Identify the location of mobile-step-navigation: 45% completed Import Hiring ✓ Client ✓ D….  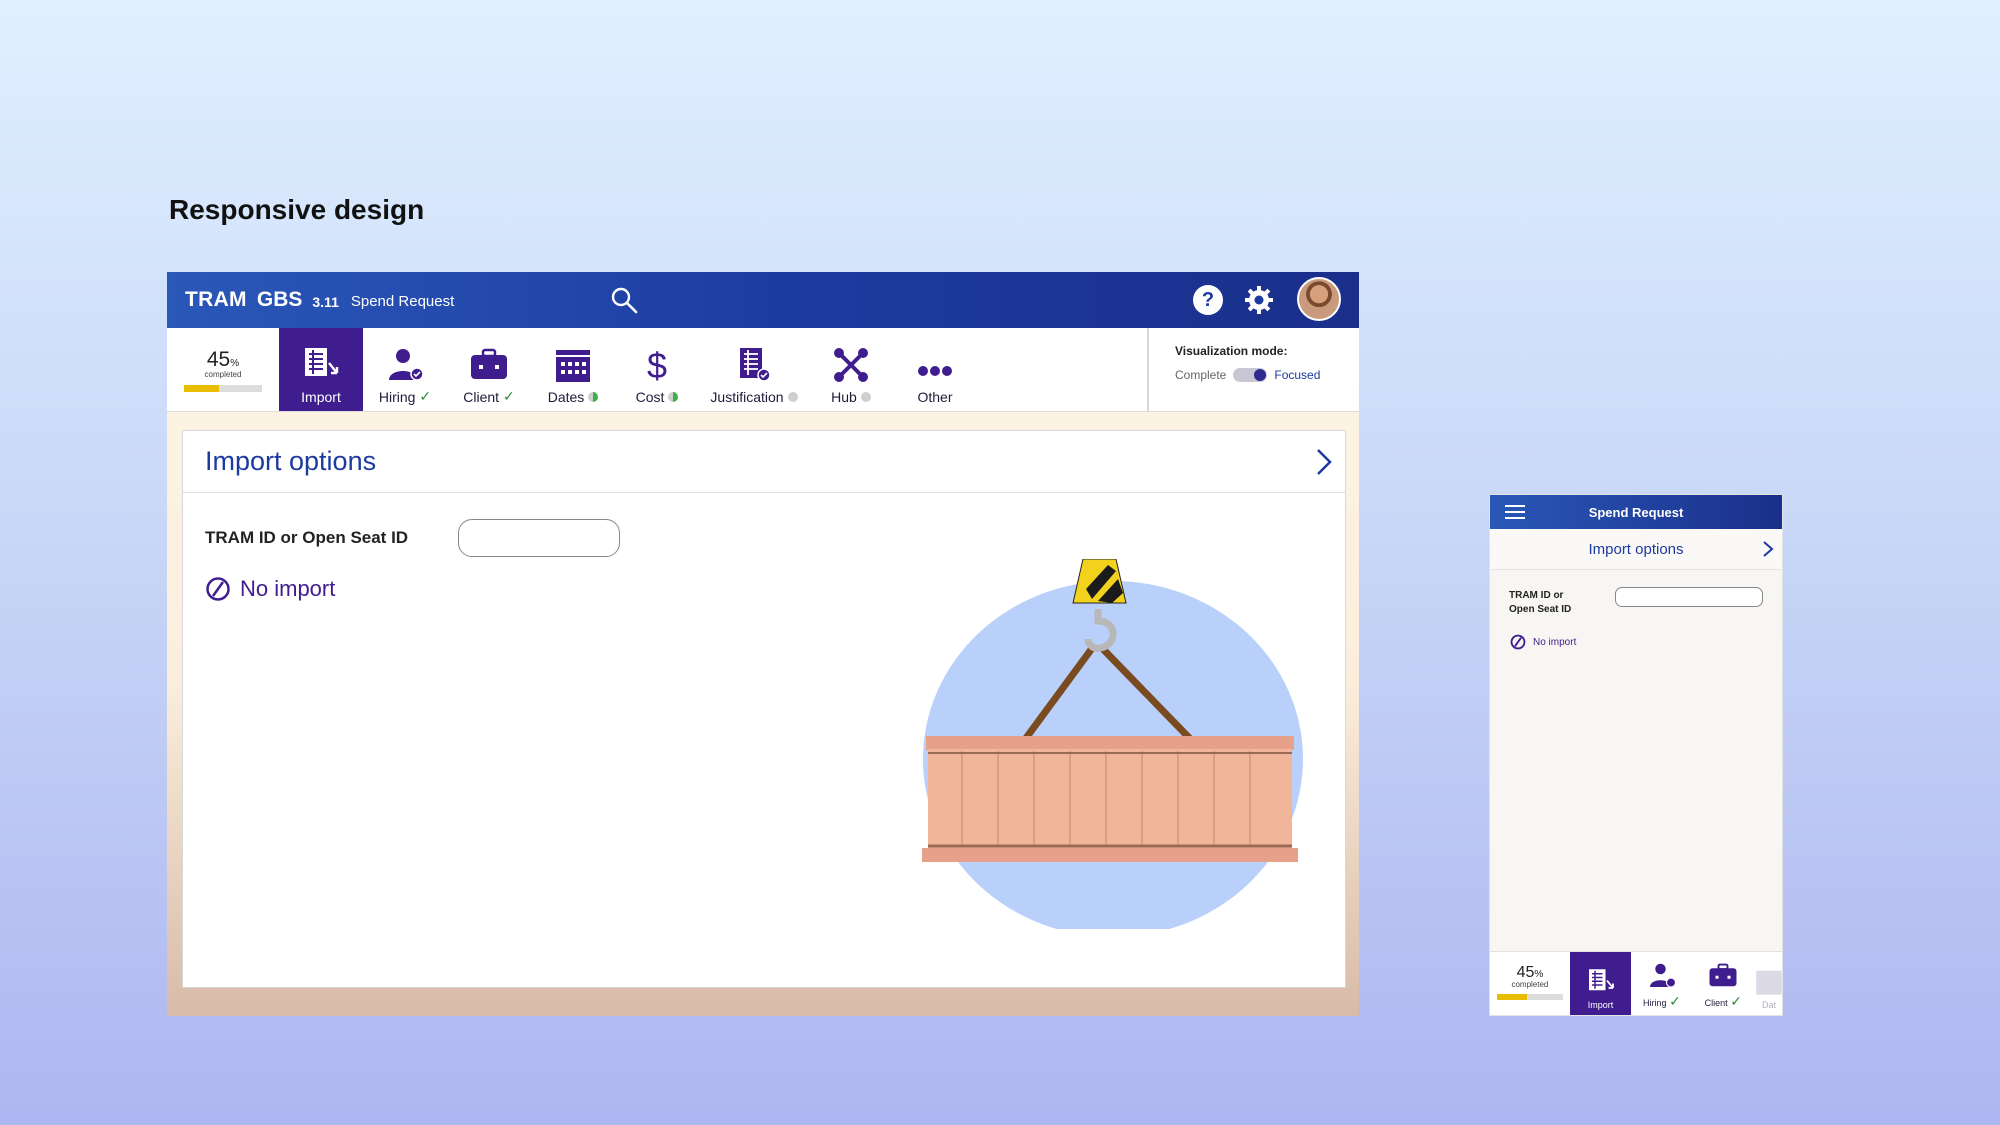
(1636, 983).